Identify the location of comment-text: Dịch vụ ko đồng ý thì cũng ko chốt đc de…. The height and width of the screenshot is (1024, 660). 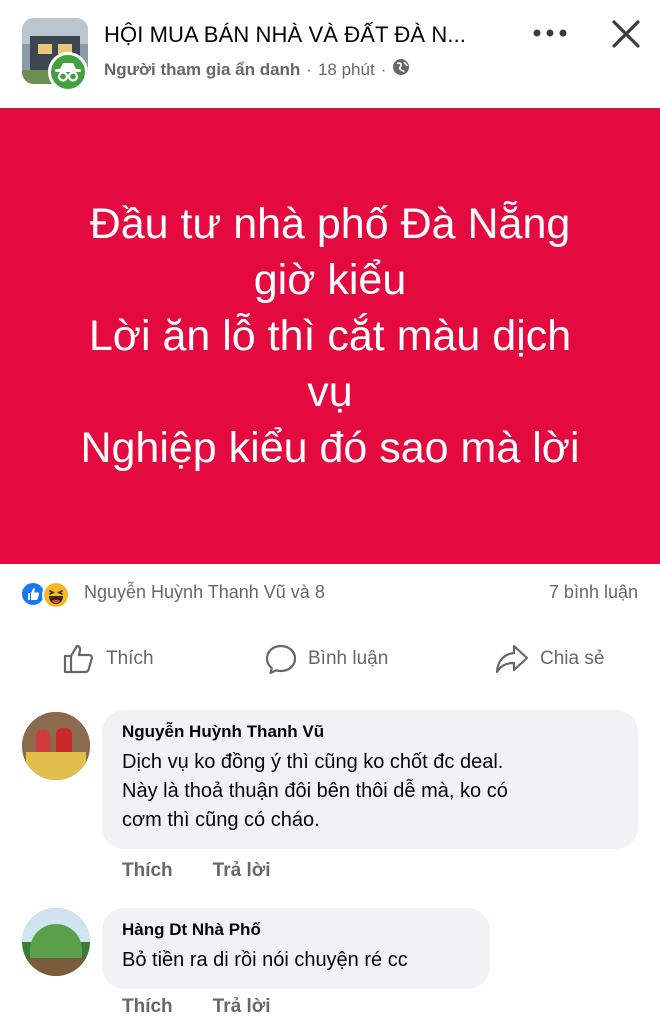
(315, 791).